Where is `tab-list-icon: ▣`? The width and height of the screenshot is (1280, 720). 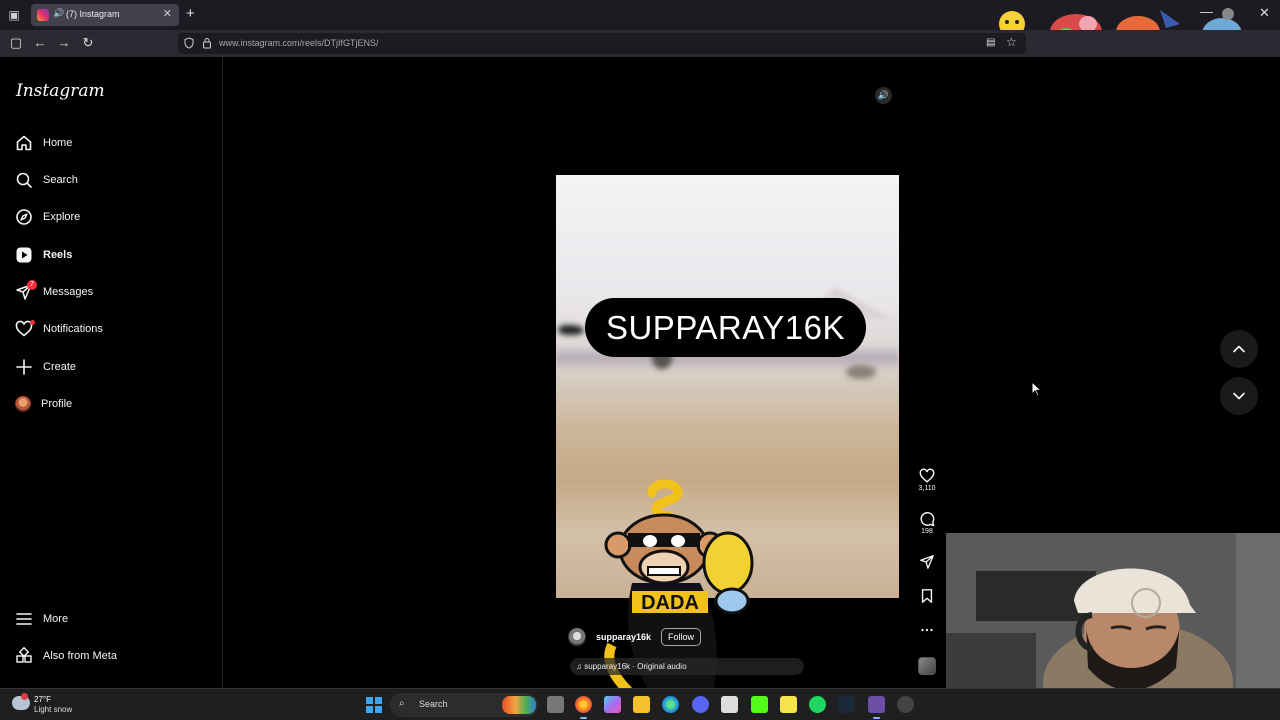 tab-list-icon: ▣ is located at coordinates (14, 15).